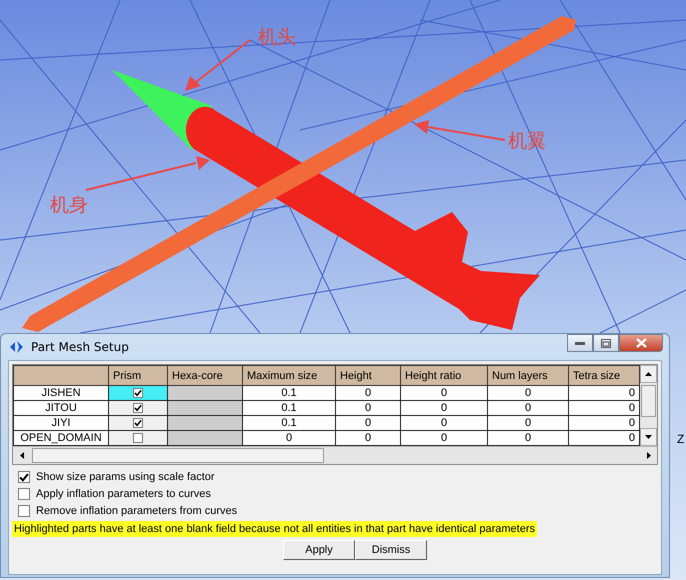  I want to click on part-name-cell: JIYI, so click(61, 423).